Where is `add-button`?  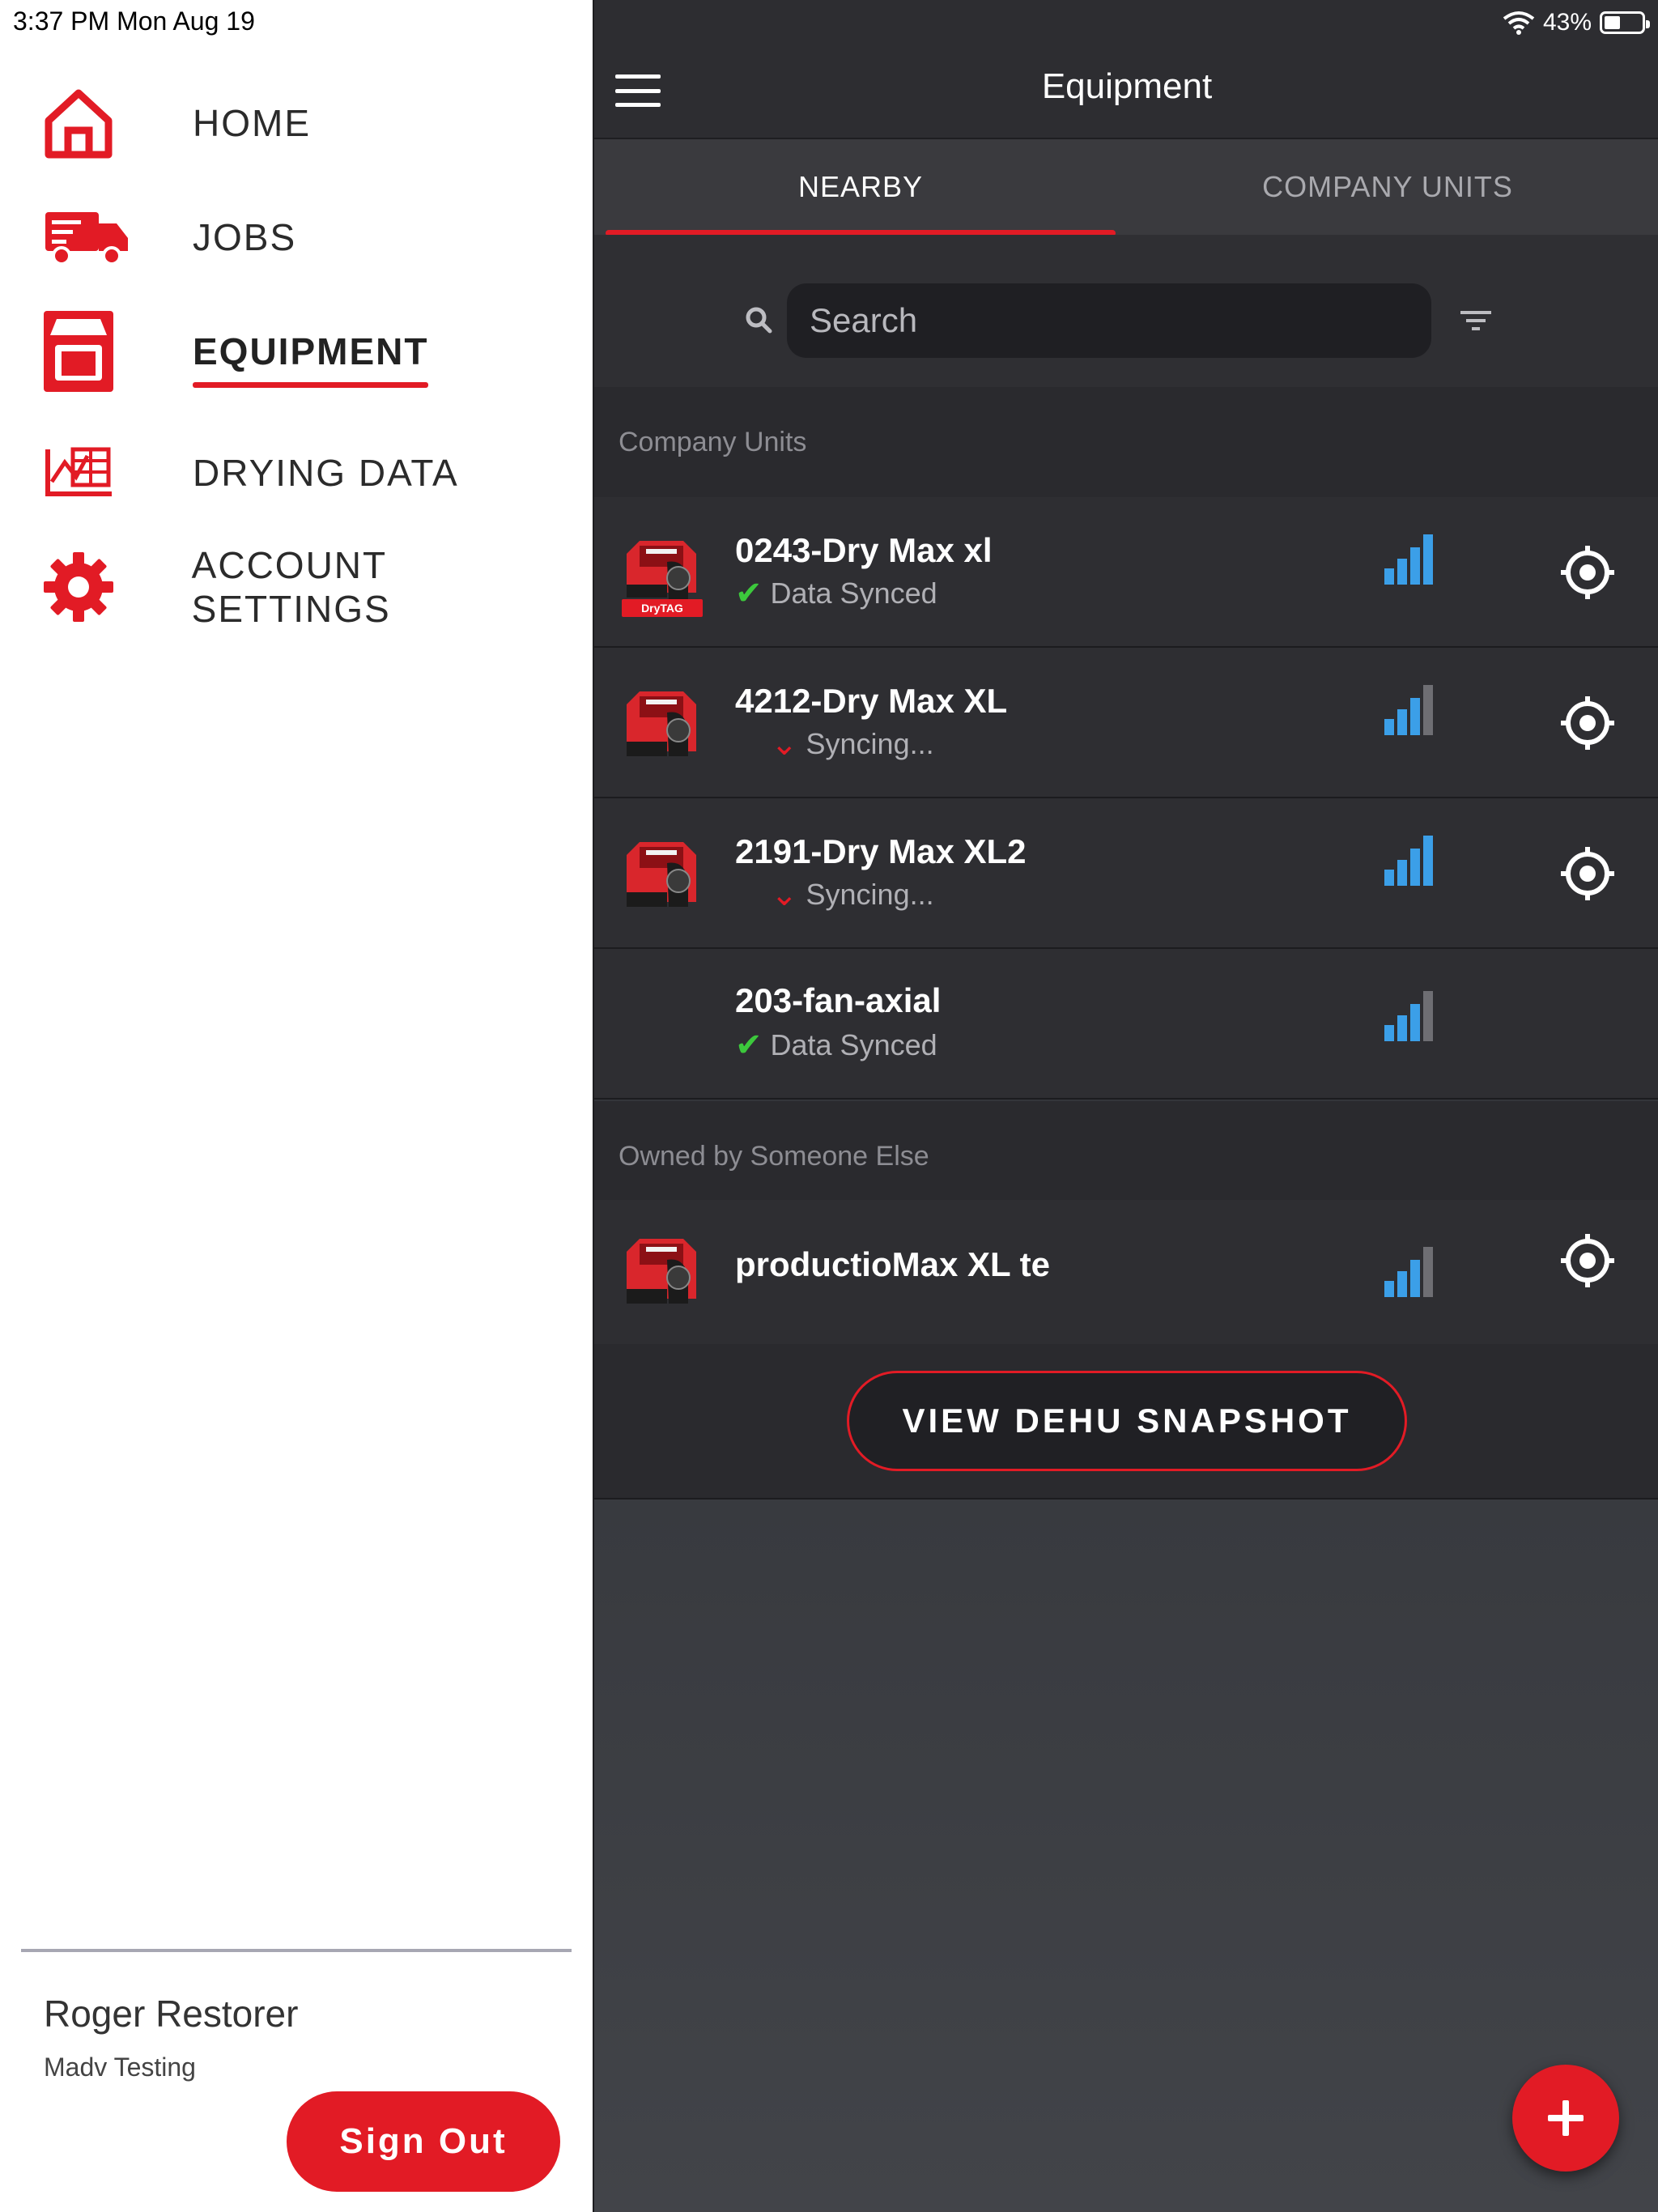
add-button is located at coordinates (1565, 2118).